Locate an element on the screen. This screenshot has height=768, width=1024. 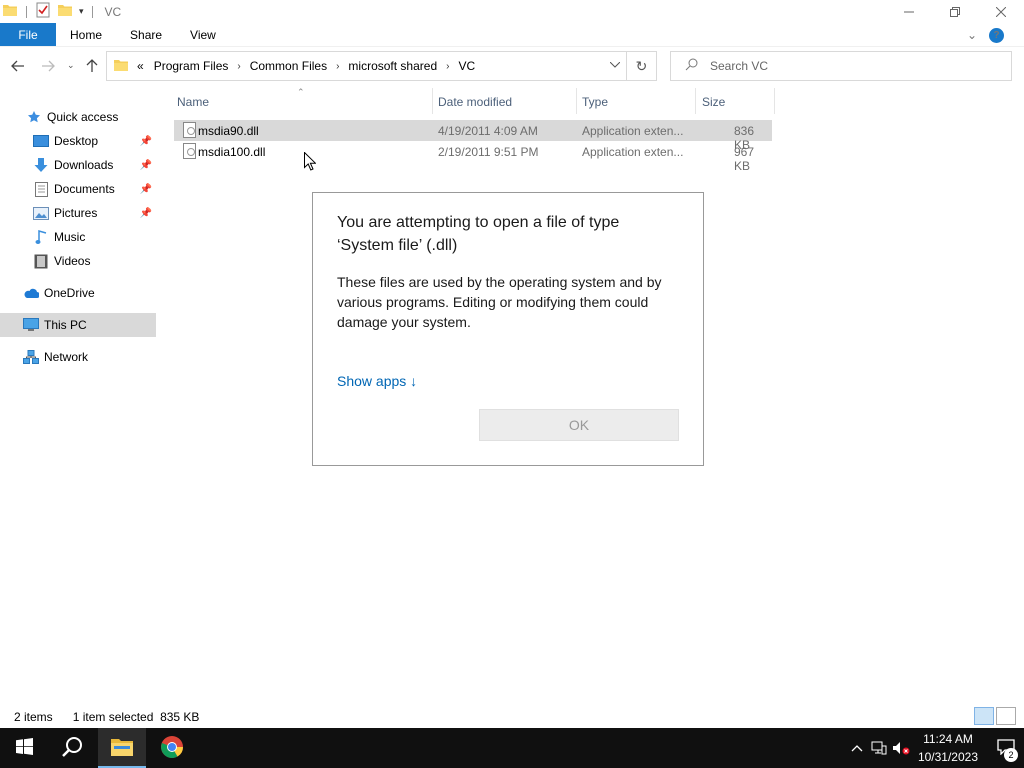
search-icon is located at coordinates (72, 748).